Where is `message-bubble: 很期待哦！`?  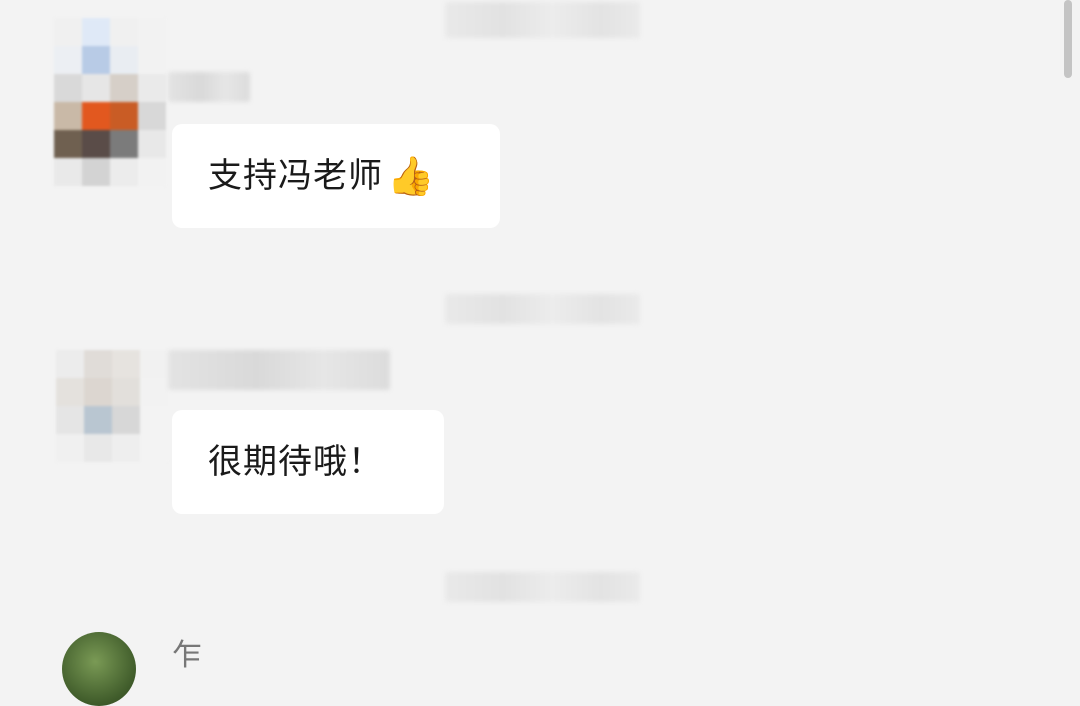
message-bubble: 很期待哦！ is located at coordinates (308, 462).